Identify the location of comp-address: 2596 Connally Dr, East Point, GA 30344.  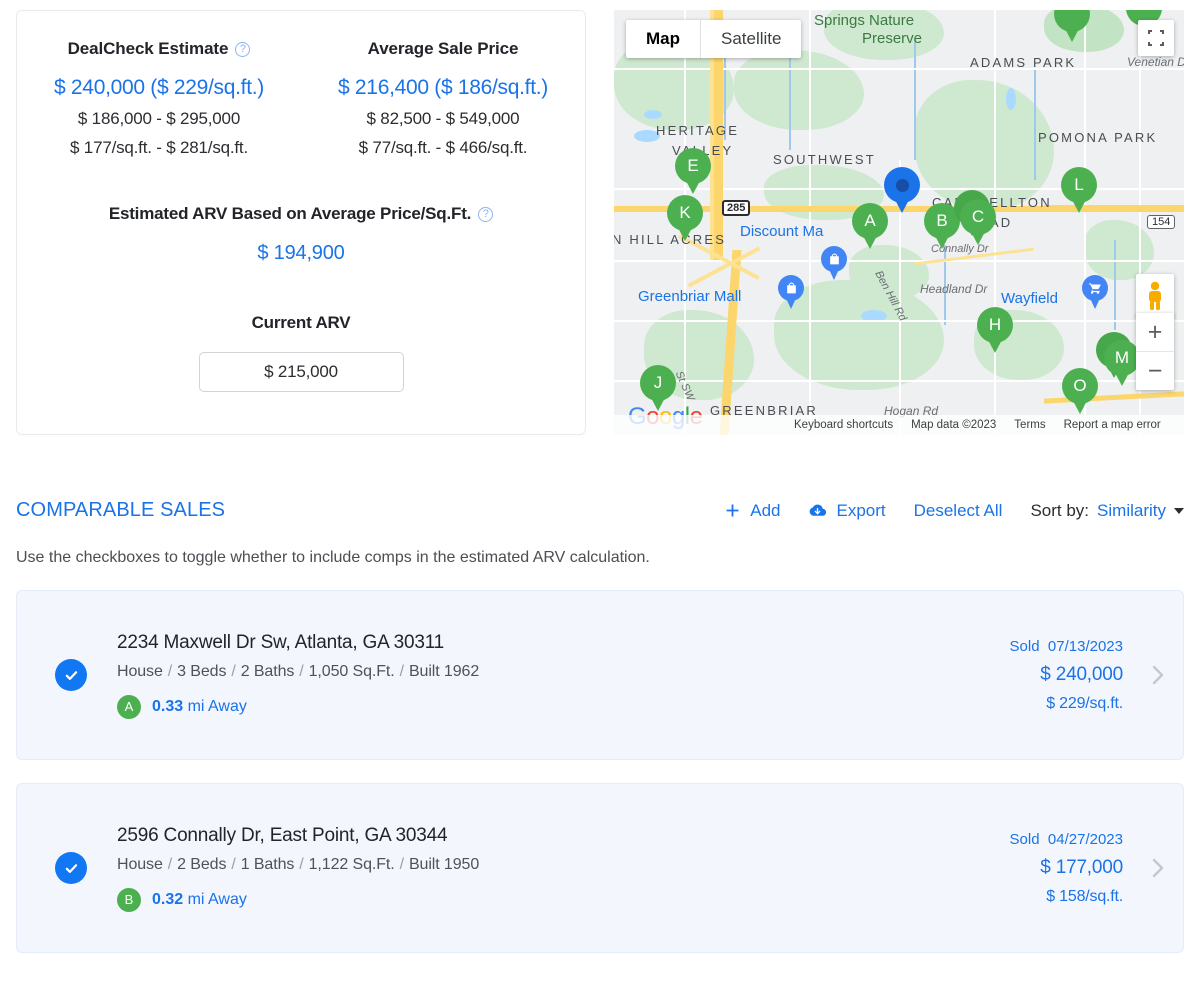
(282, 835).